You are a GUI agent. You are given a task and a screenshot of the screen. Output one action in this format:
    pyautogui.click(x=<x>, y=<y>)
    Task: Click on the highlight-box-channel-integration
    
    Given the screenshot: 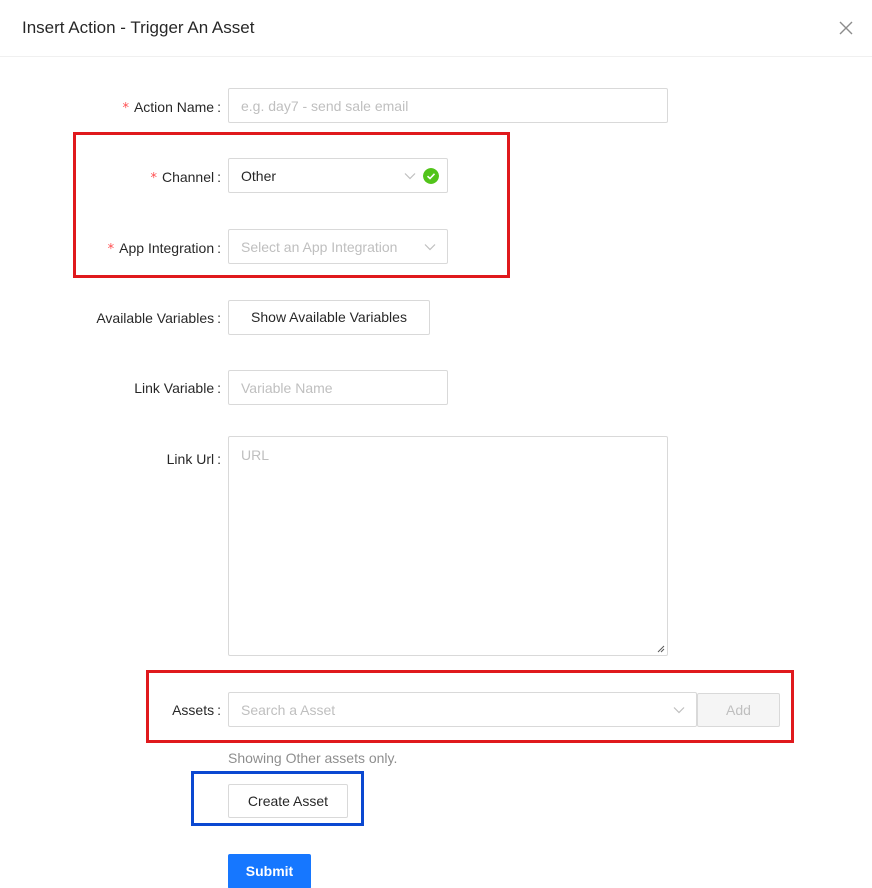 What is the action you would take?
    pyautogui.click(x=291, y=205)
    